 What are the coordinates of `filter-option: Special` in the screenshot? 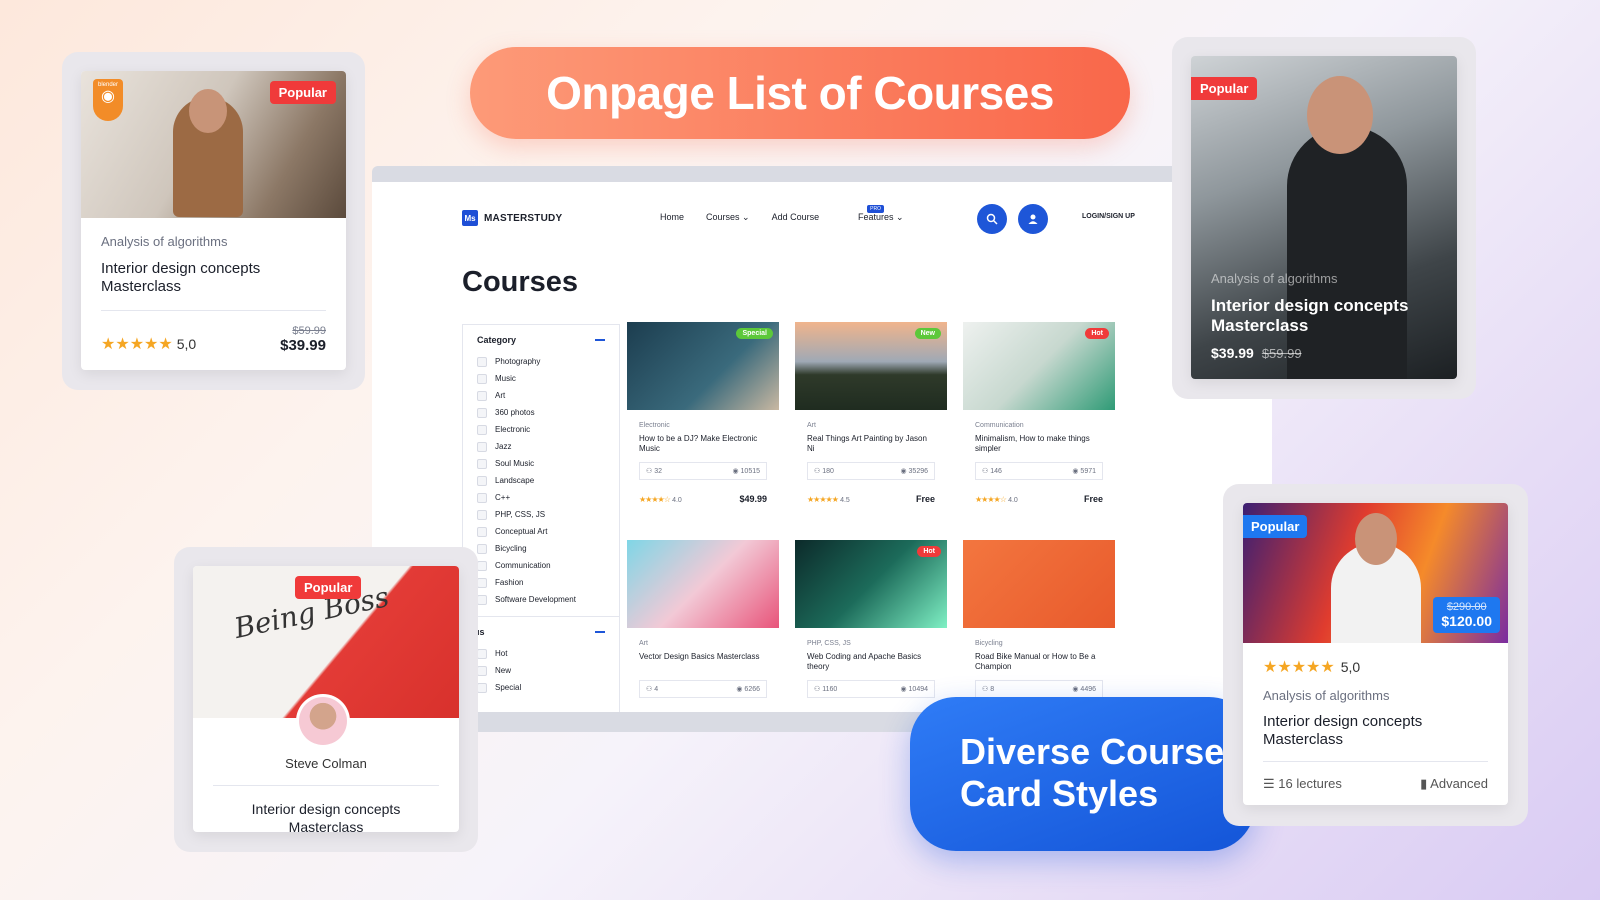 It's located at (548, 687).